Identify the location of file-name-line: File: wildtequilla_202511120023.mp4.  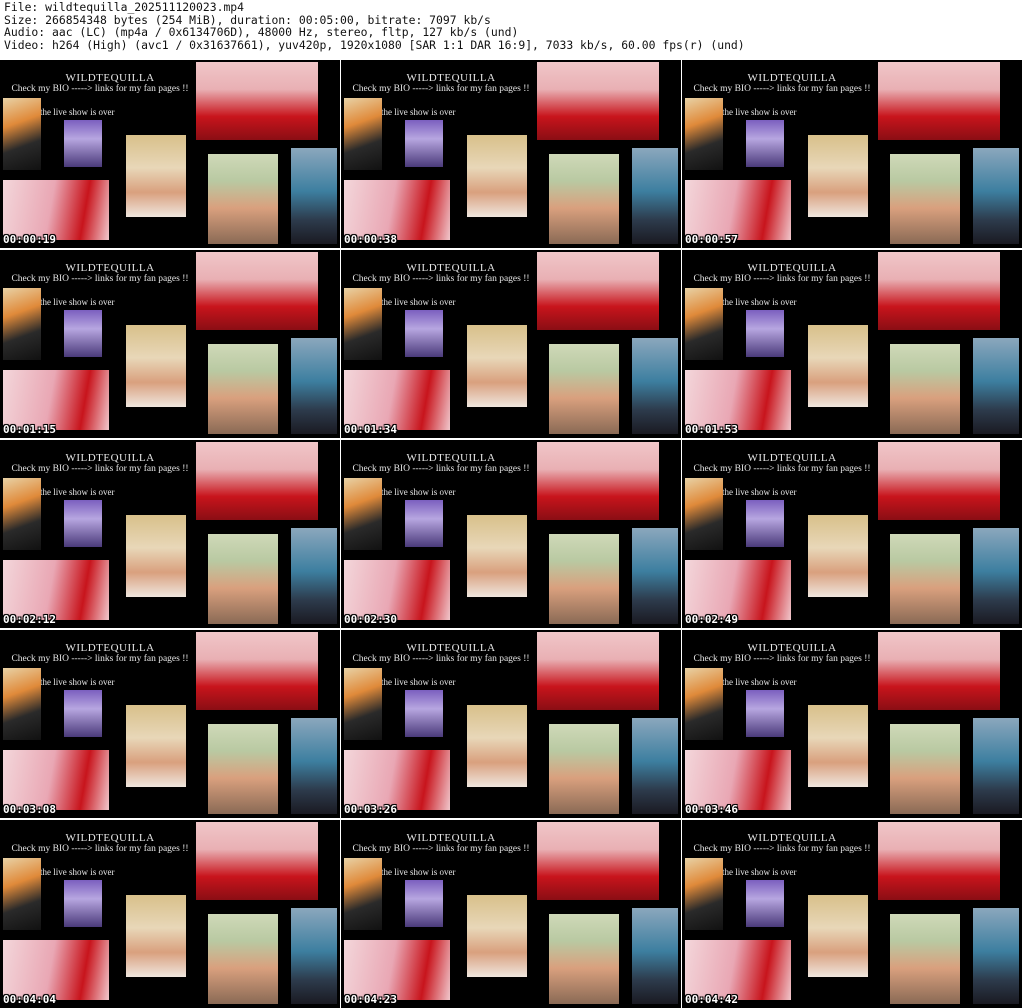
(124, 7).